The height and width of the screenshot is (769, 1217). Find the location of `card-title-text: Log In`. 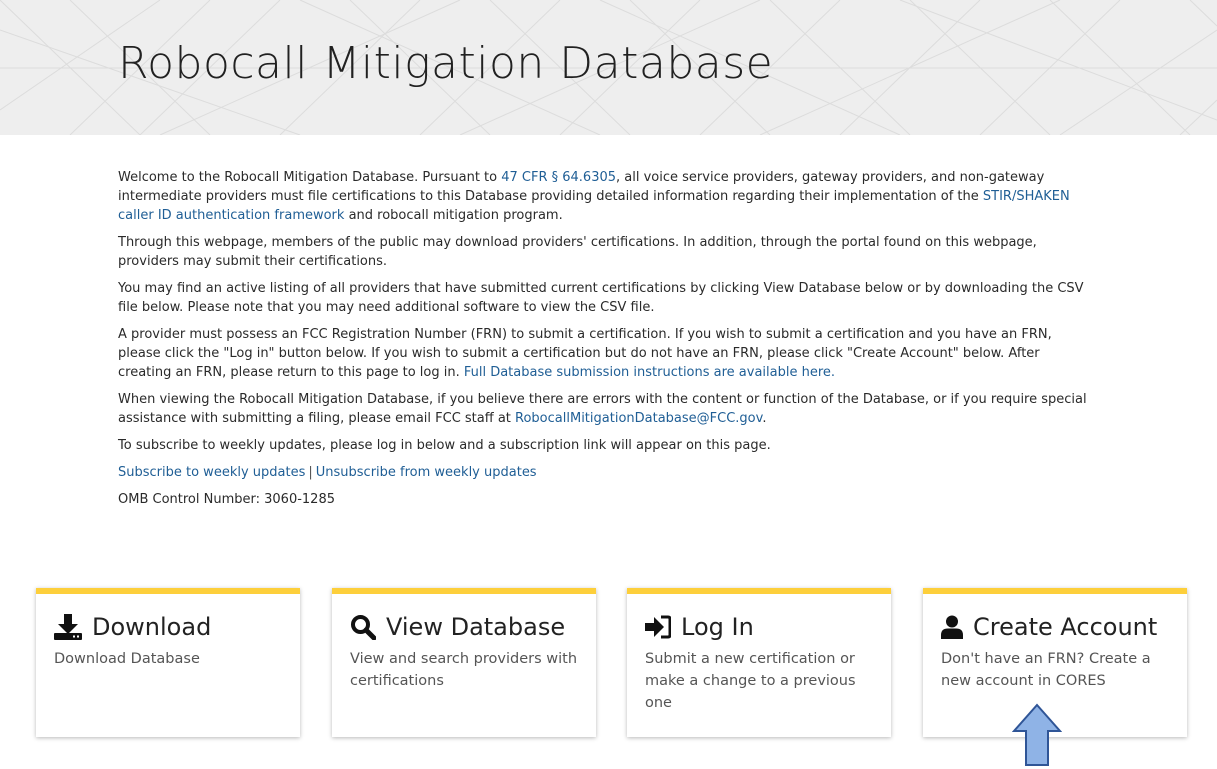

card-title-text: Log In is located at coordinates (717, 627).